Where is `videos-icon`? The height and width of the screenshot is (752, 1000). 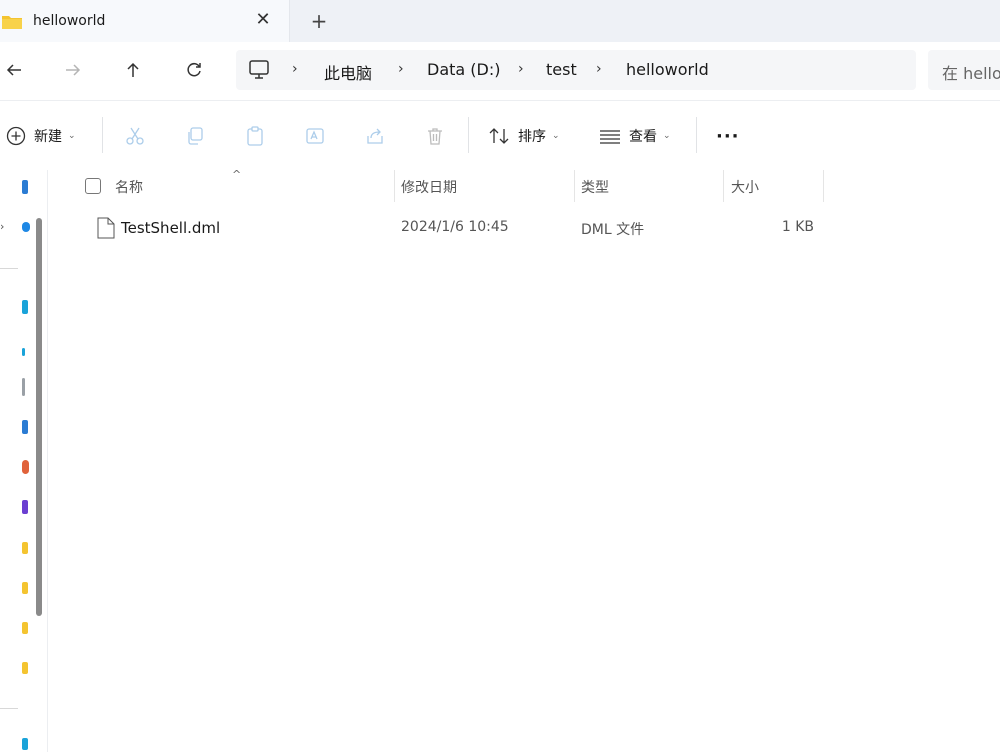 videos-icon is located at coordinates (25, 507).